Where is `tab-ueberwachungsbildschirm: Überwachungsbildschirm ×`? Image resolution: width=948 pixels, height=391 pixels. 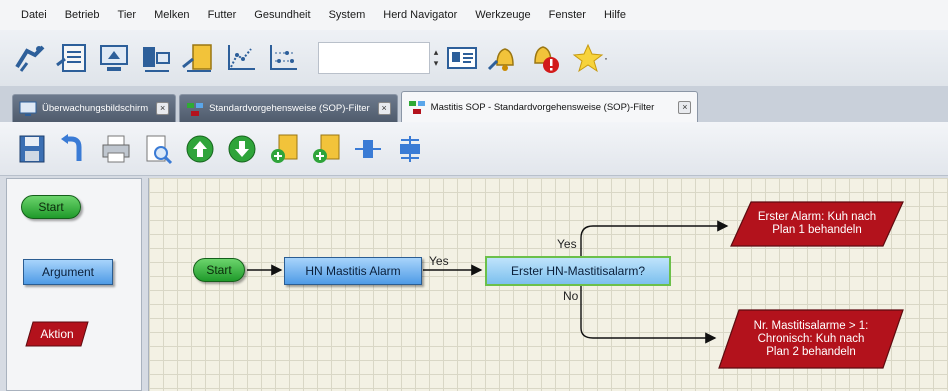 tab-ueberwachungsbildschirm: Überwachungsbildschirm × is located at coordinates (94, 108).